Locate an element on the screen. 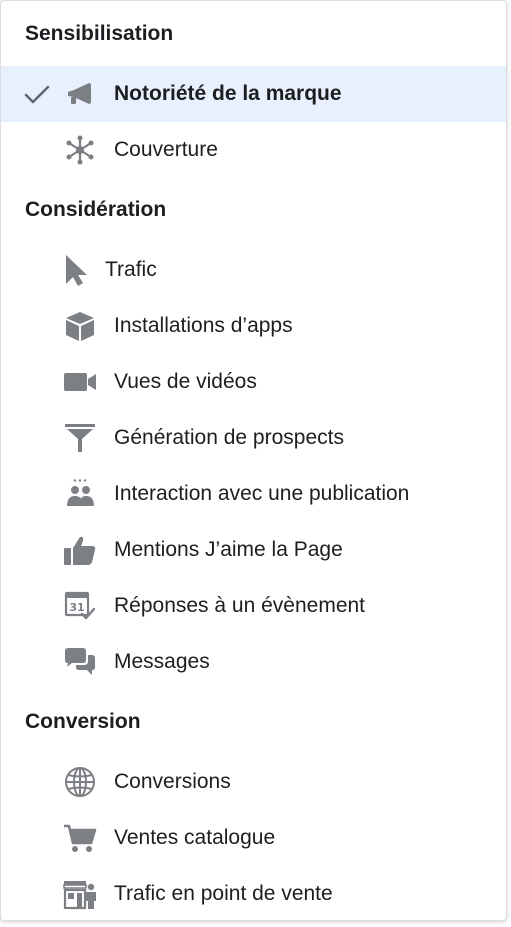 Image resolution: width=511 pixels, height=927 pixels. menu-item-video-views: Vues de vidéos is located at coordinates (253, 382).